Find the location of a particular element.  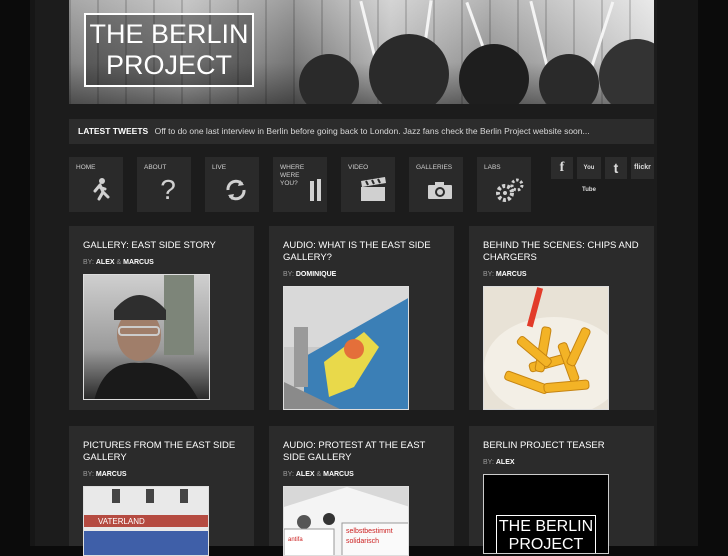

logo-line-1: THE BERLIN is located at coordinates (169, 34).